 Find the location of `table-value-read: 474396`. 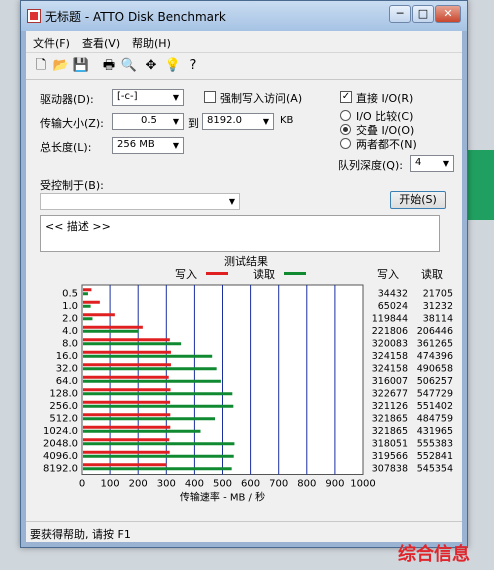

table-value-read: 474396 is located at coordinates (435, 356).